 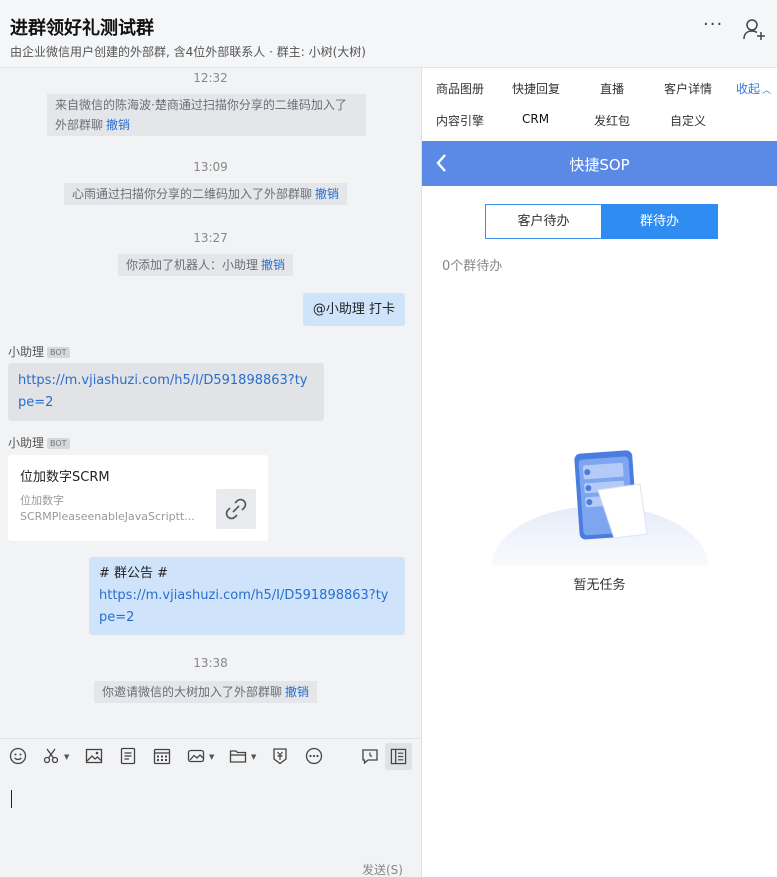 I want to click on empty-state-text: 暂无任务, so click(x=599, y=585).